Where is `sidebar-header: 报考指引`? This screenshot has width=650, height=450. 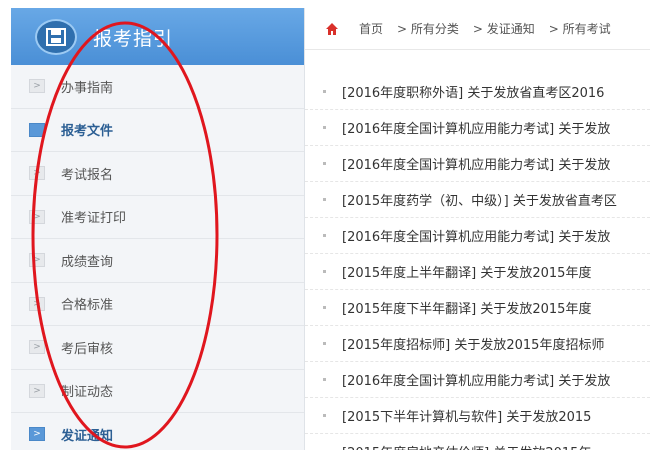
sidebar-header: 报考指引 is located at coordinates (157, 36).